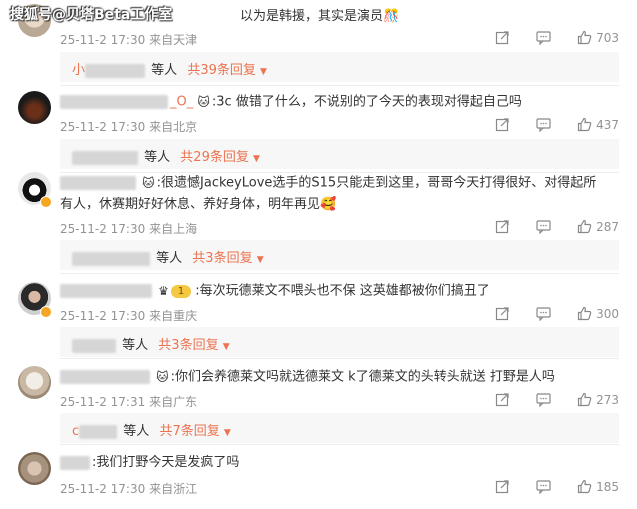 This screenshot has width=637, height=509. I want to click on timestamp: 25-11-2 17:31, so click(103, 402).